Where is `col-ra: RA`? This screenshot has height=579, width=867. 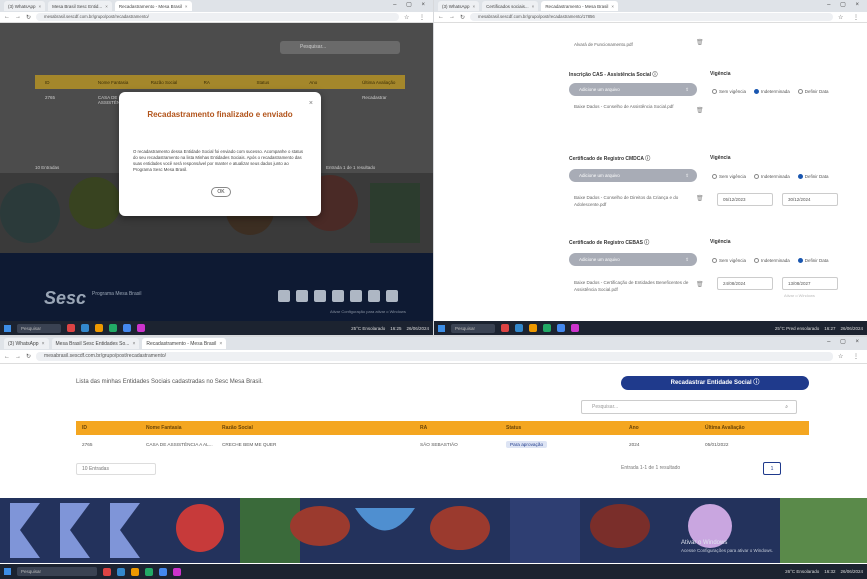
col-ra: RA is located at coordinates (418, 428).